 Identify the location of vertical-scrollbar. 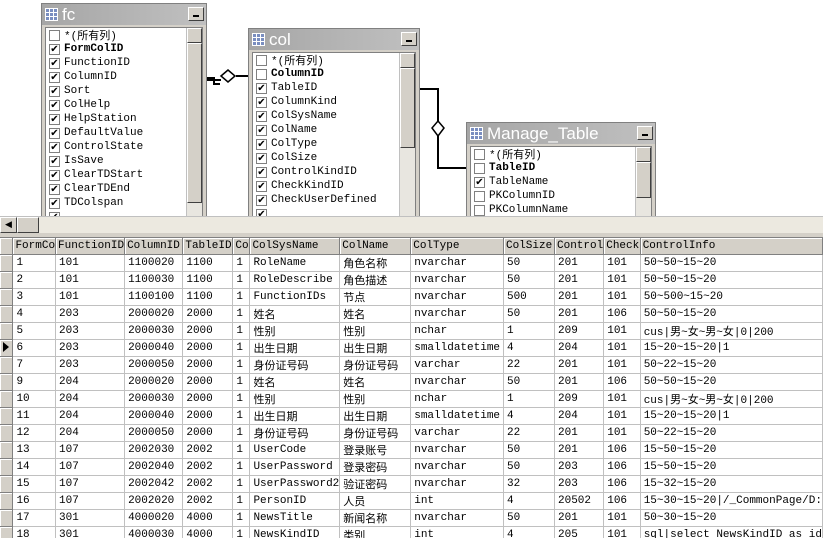
(407, 134).